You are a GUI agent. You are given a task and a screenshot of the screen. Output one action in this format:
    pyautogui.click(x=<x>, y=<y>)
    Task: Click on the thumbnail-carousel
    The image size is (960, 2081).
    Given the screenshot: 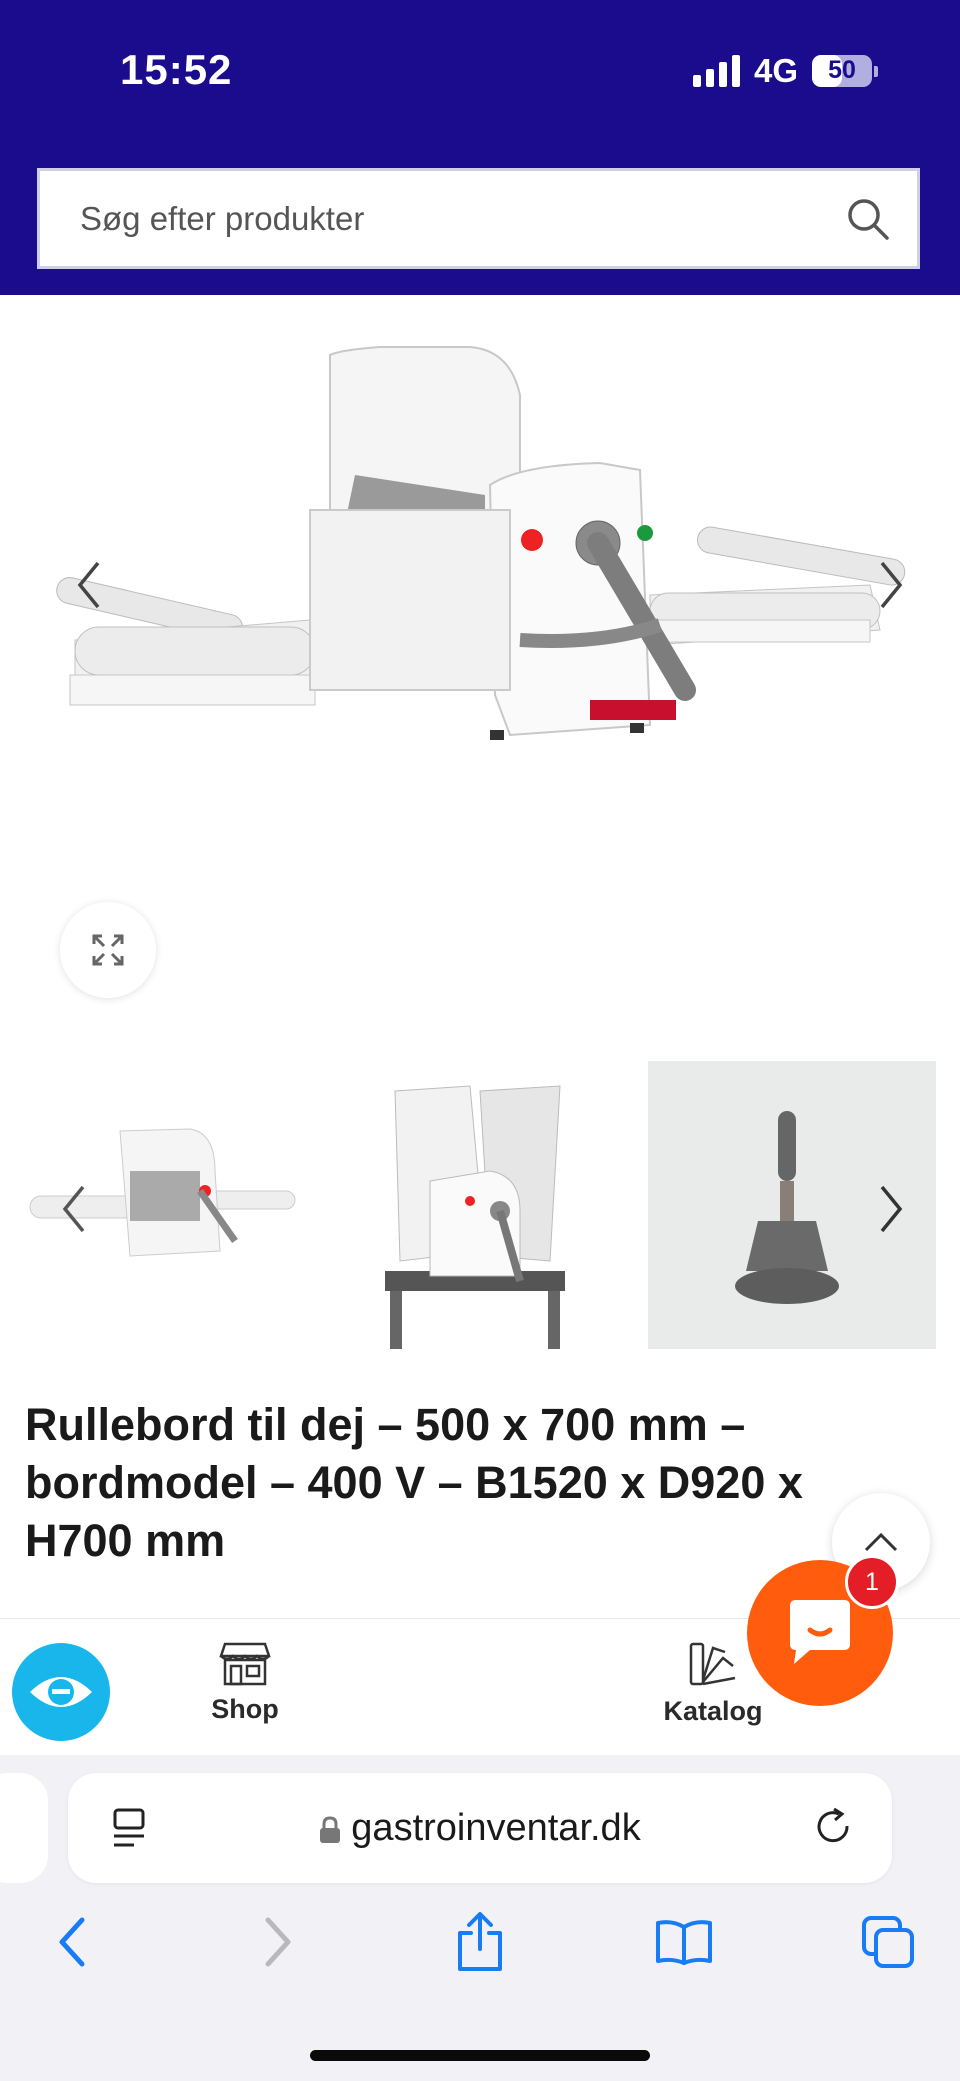 What is the action you would take?
    pyautogui.click(x=480, y=1205)
    